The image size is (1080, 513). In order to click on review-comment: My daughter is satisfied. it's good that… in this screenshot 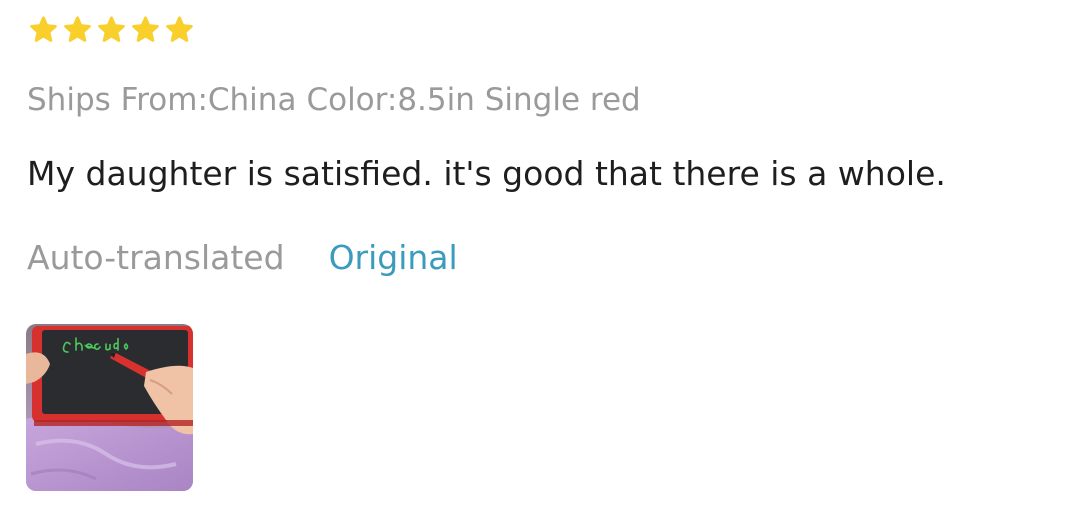, I will do `click(486, 173)`.